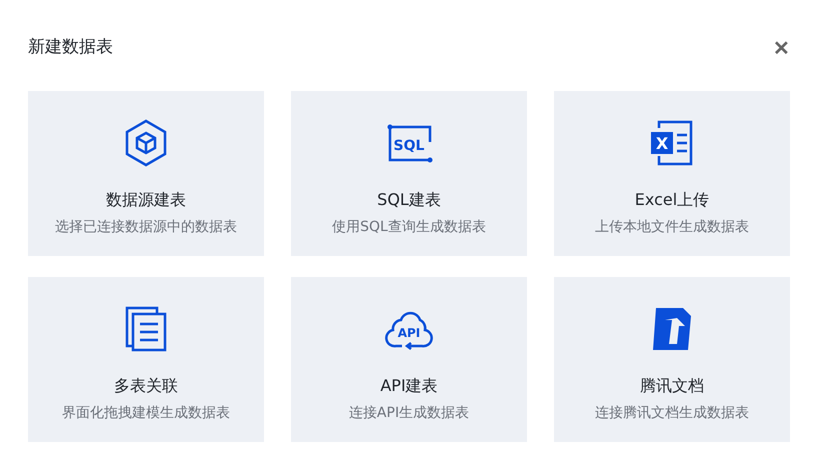  I want to click on option-card: 多表关联 界面化拖拽建模生成数据表, so click(146, 359).